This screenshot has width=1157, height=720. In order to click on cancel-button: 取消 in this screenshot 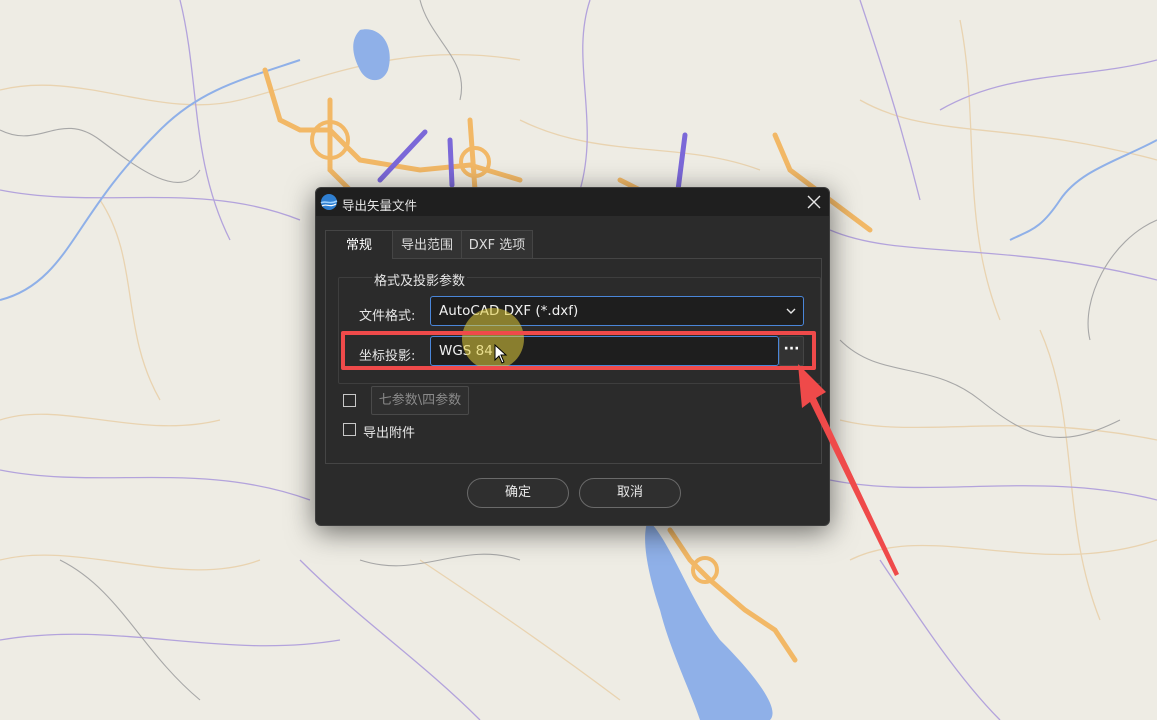, I will do `click(630, 493)`.